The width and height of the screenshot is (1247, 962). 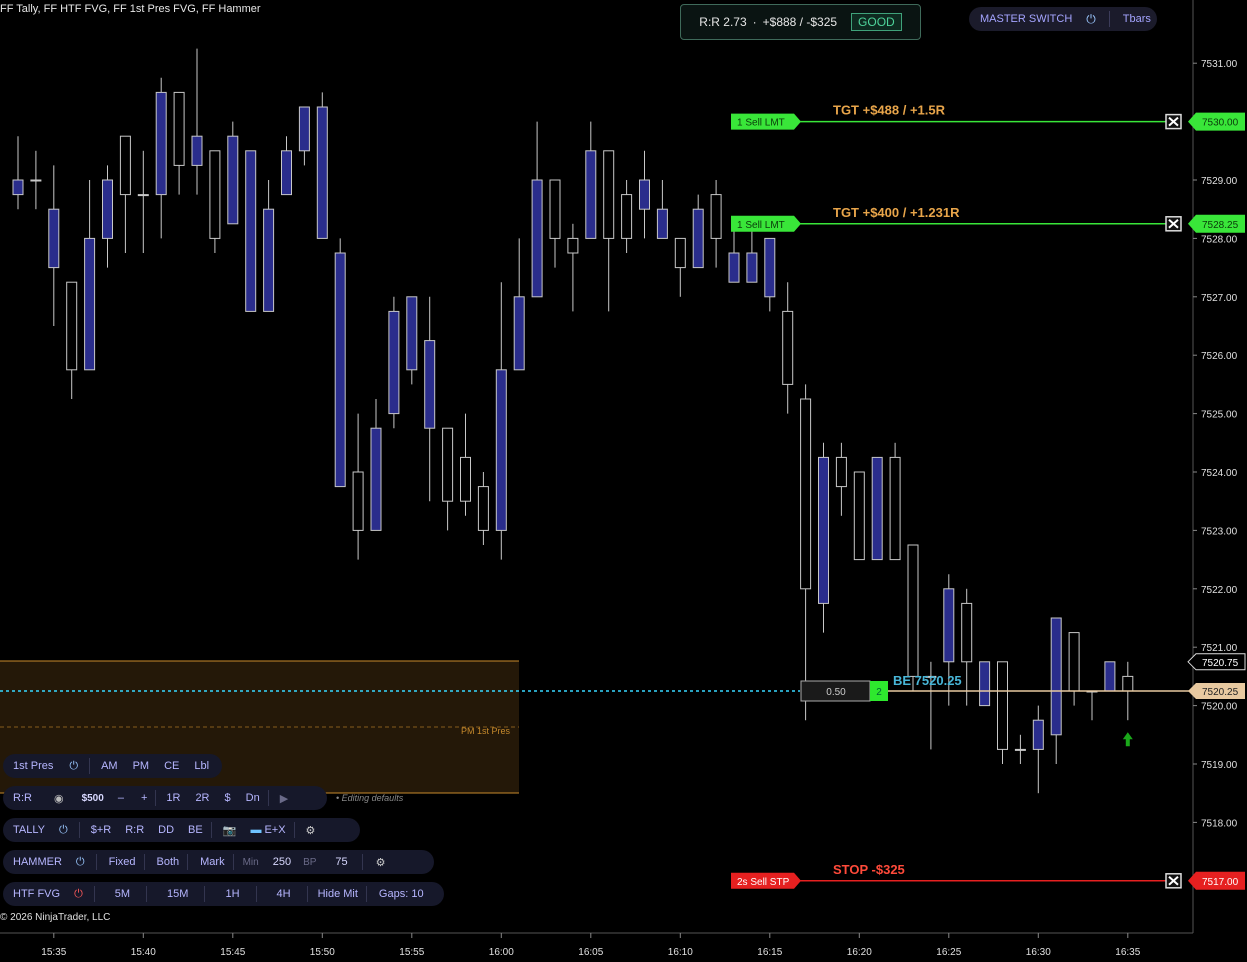 I want to click on ticket-icon: ▬, so click(x=256, y=830).